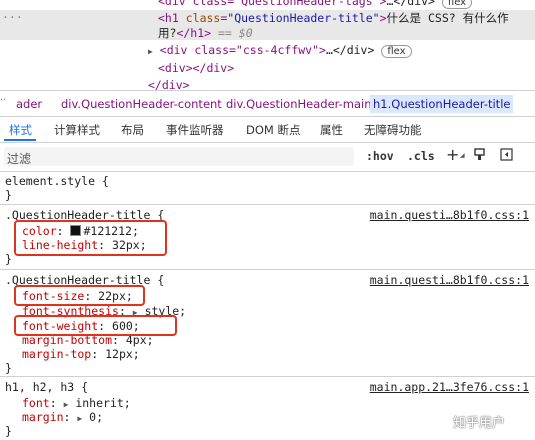 This screenshot has width=535, height=440. Describe the element at coordinates (103, 403) in the screenshot. I see `prop-value: inherit;` at that location.